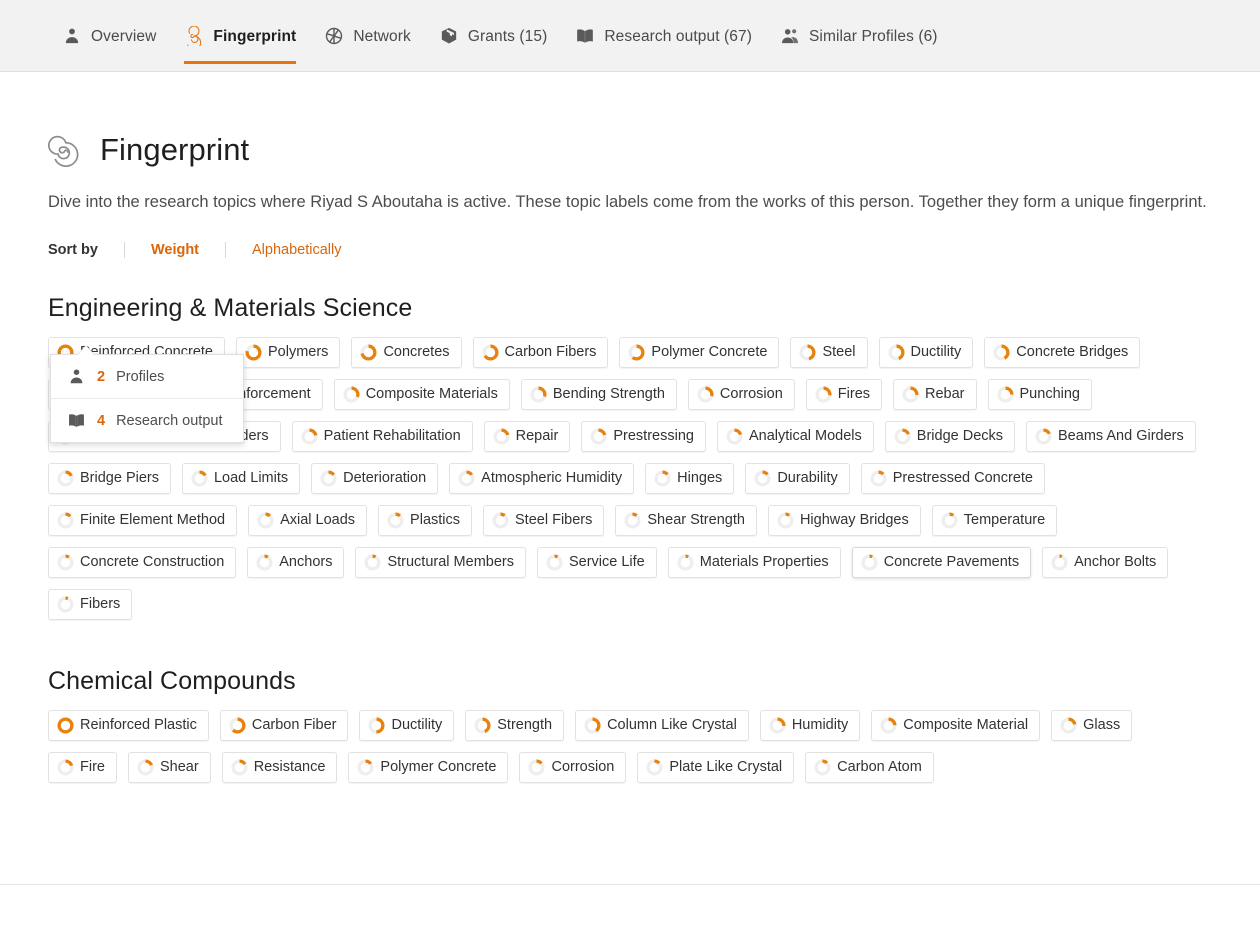 The image size is (1260, 946). I want to click on concept-chip: Plastics, so click(425, 520).